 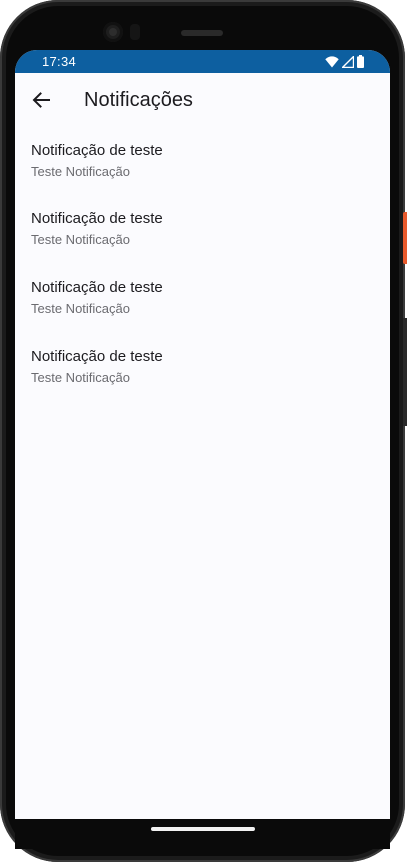 What do you see at coordinates (360, 61) in the screenshot?
I see `battery-icon` at bounding box center [360, 61].